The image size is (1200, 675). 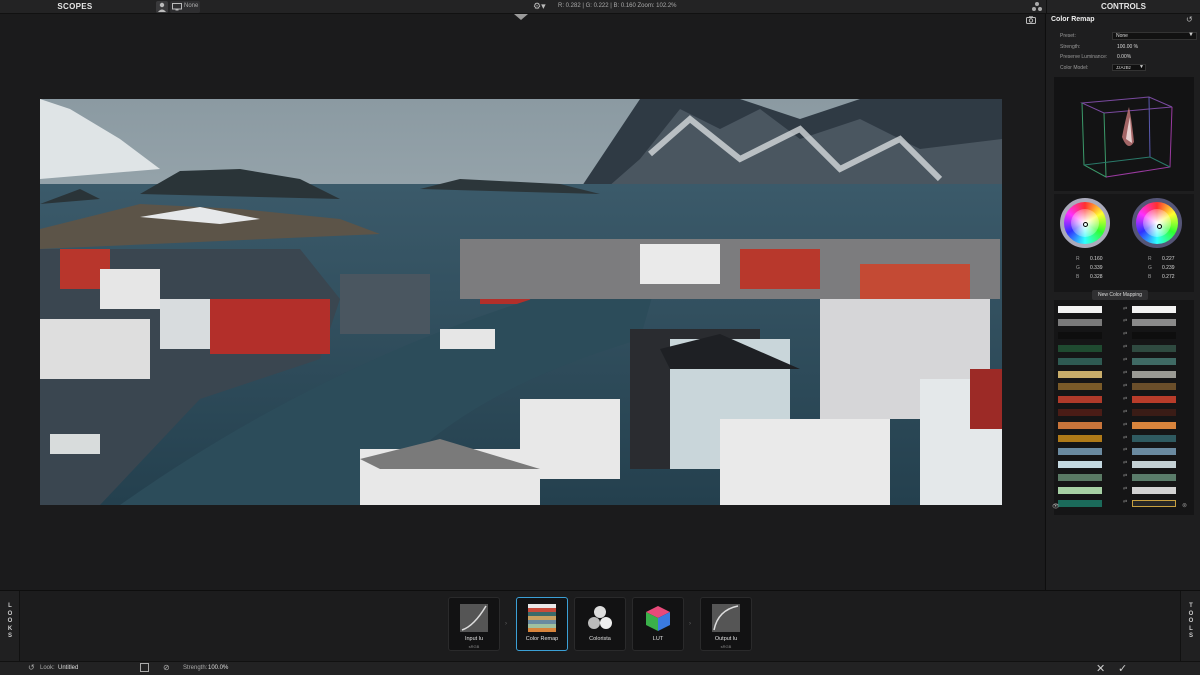 I want to click on delete-icon: ⊗, so click(x=1184, y=505).